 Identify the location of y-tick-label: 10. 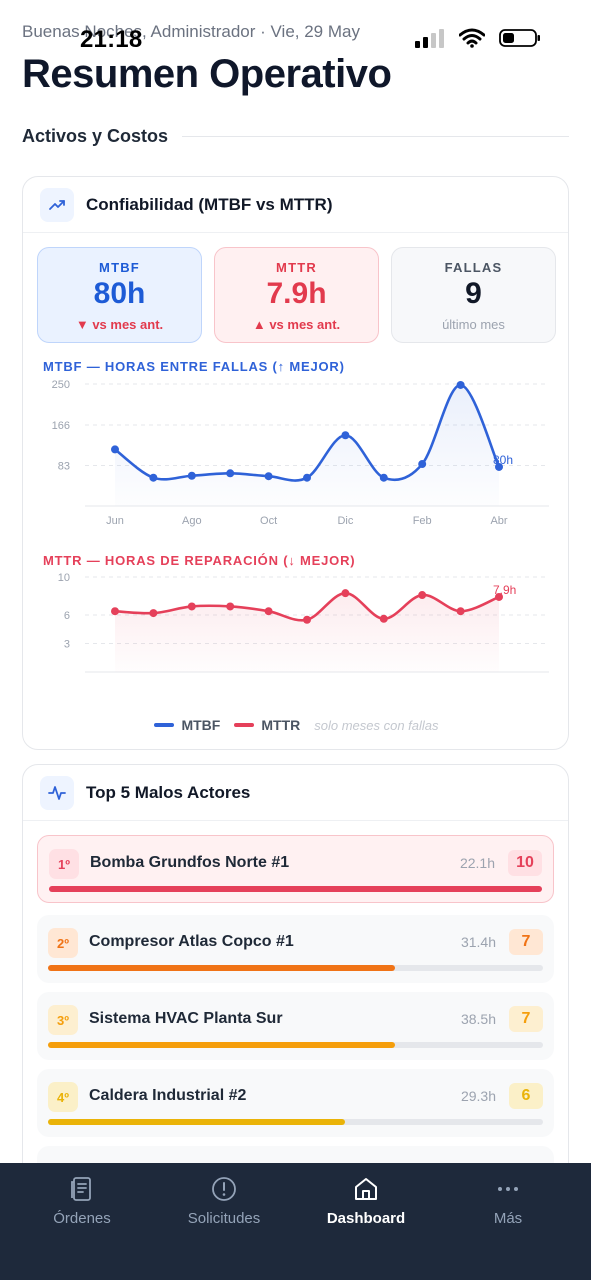
(64, 578).